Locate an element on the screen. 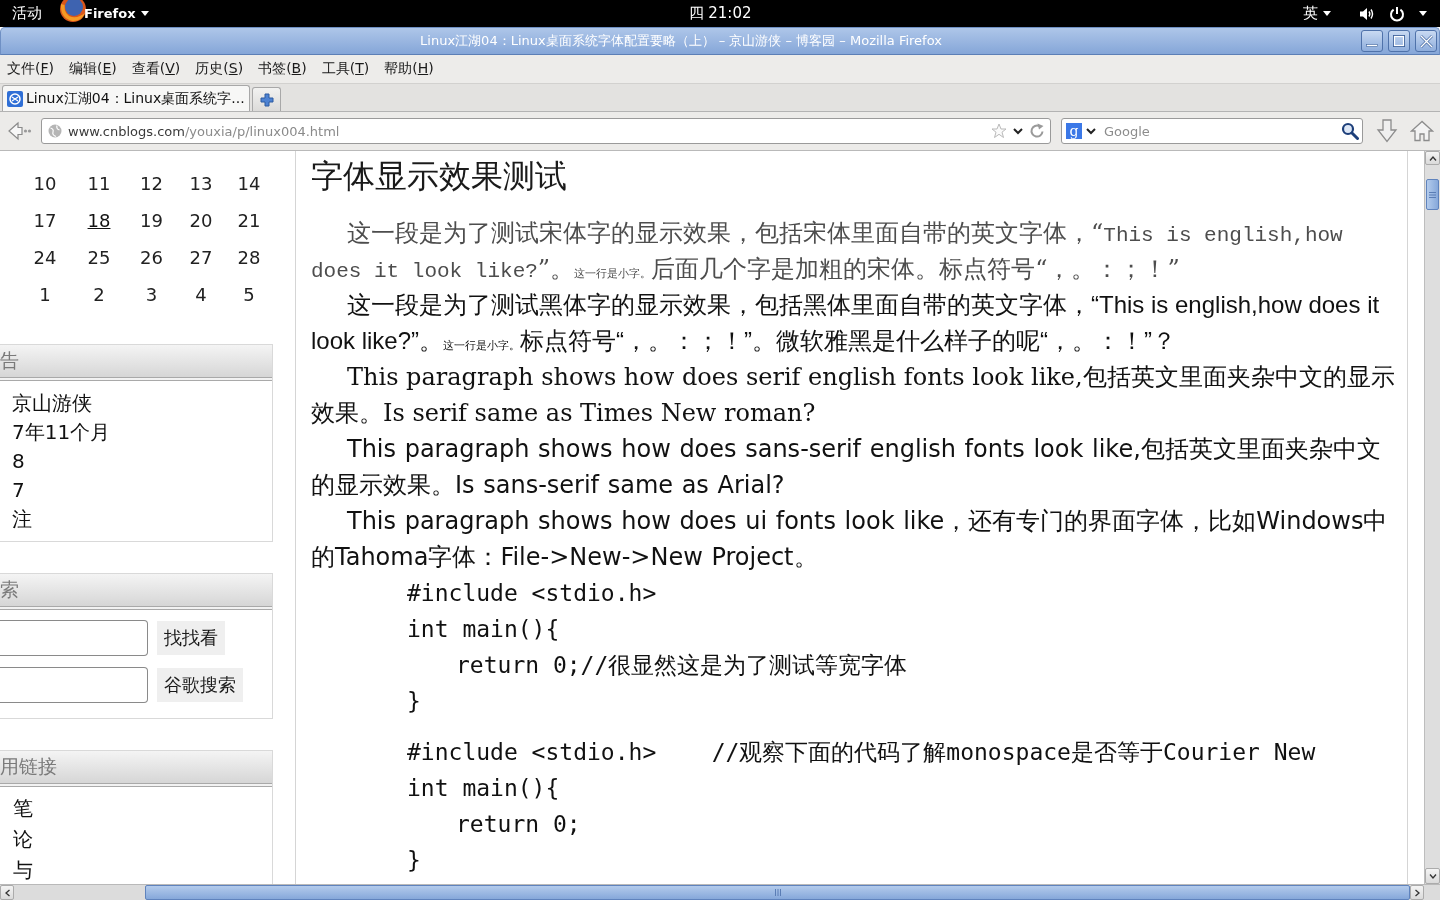 The image size is (1440, 900). maximize-button is located at coordinates (1399, 41).